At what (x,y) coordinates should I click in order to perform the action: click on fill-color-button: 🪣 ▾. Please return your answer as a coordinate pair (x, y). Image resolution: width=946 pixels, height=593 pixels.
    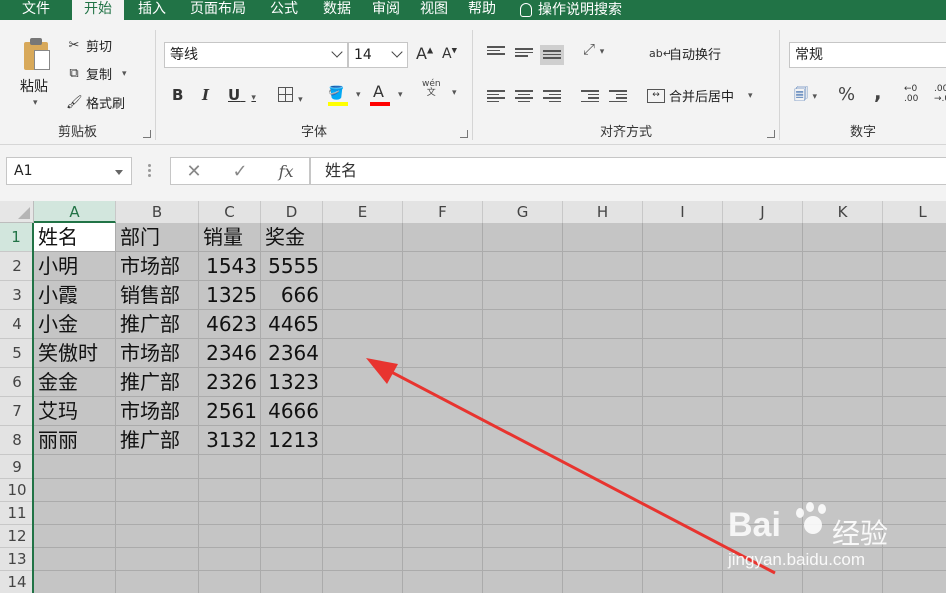
    Looking at the image, I should click on (346, 94).